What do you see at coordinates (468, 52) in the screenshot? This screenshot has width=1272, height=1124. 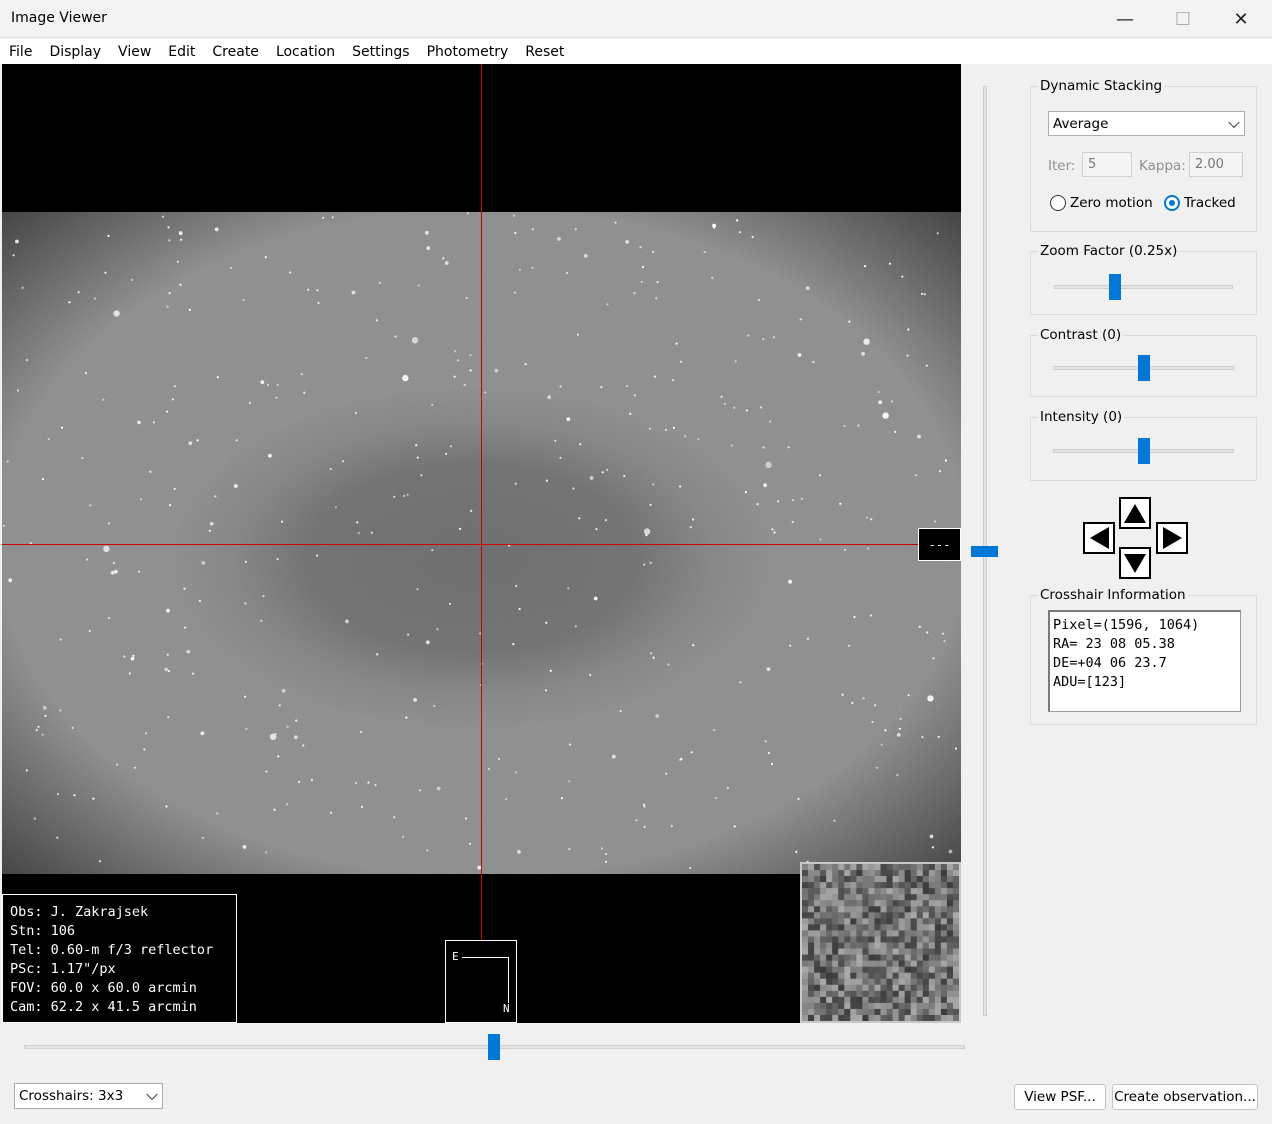 I see `menu-photometry: Photometry` at bounding box center [468, 52].